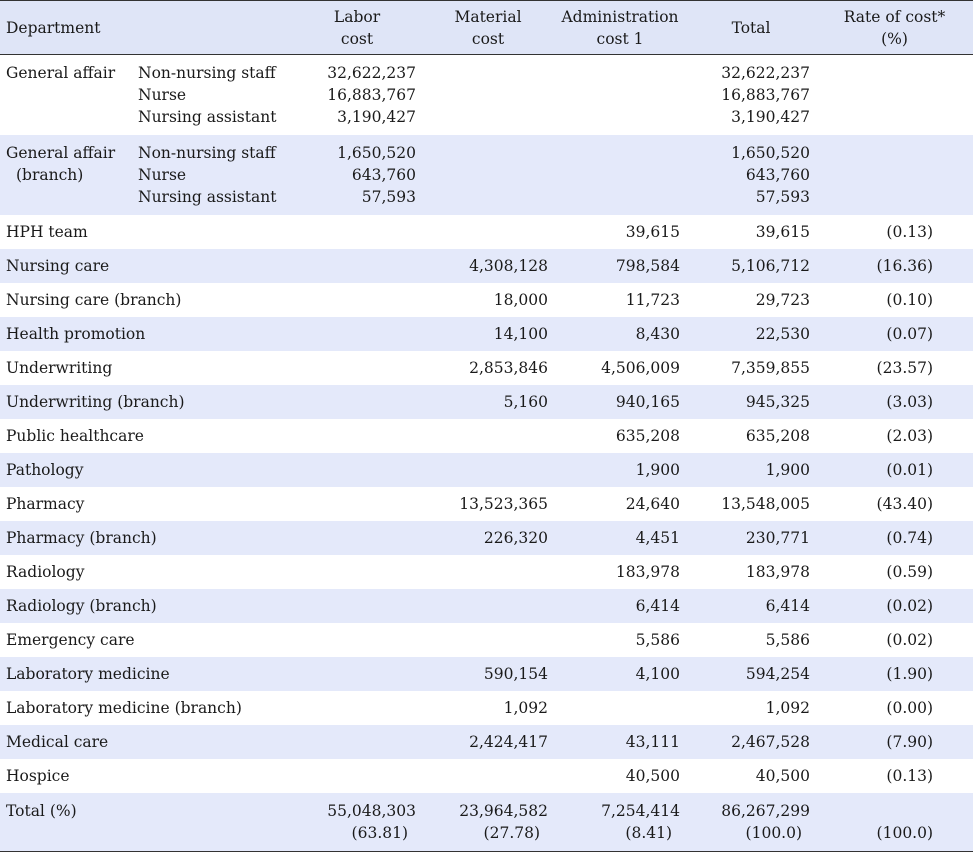 Image resolution: width=973 pixels, height=852 pixels. I want to click on total-cell: 635,208, so click(778, 436).